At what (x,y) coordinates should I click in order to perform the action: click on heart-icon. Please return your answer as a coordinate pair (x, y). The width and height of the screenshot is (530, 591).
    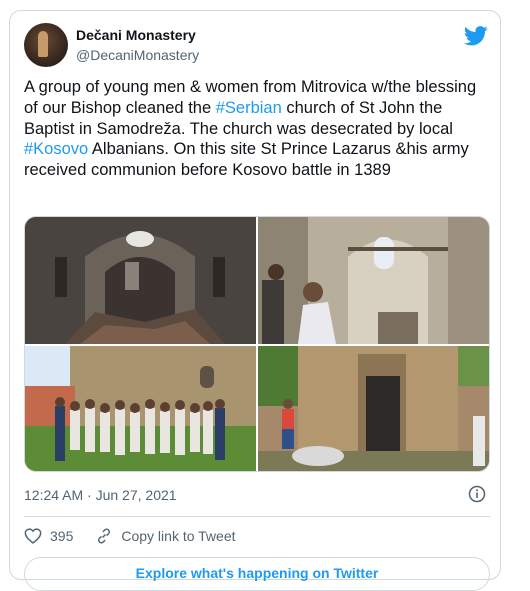
    Looking at the image, I should click on (33, 536).